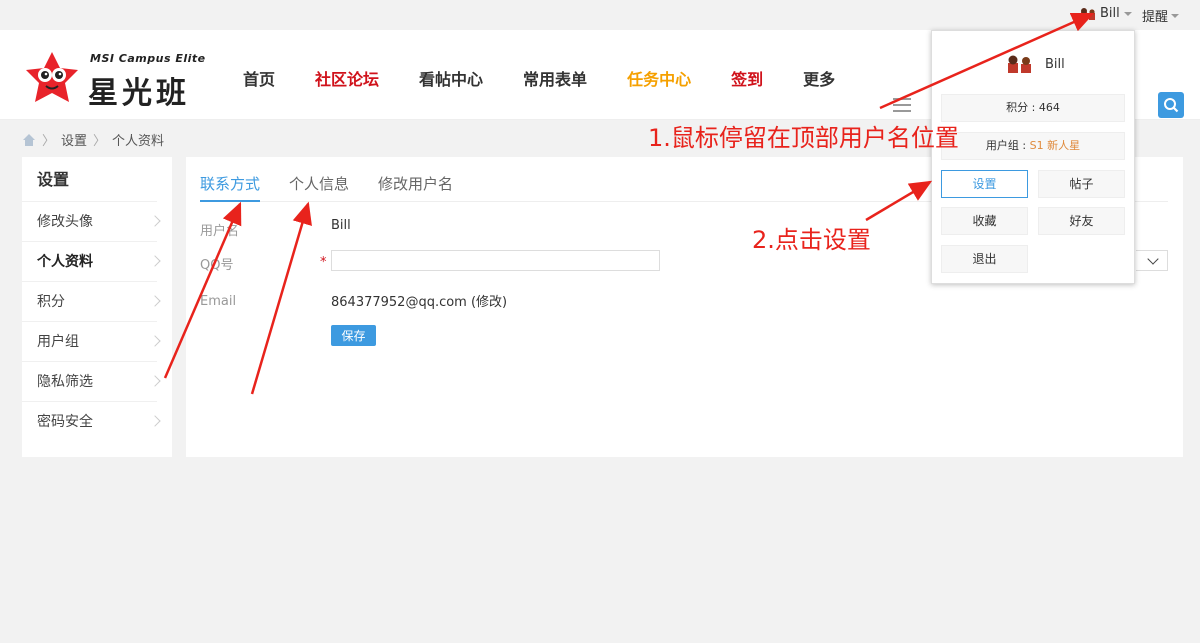 Image resolution: width=1200 pixels, height=643 pixels. What do you see at coordinates (419, 300) in the screenshot?
I see `email-value: 864377952@qq.com (修改)` at bounding box center [419, 300].